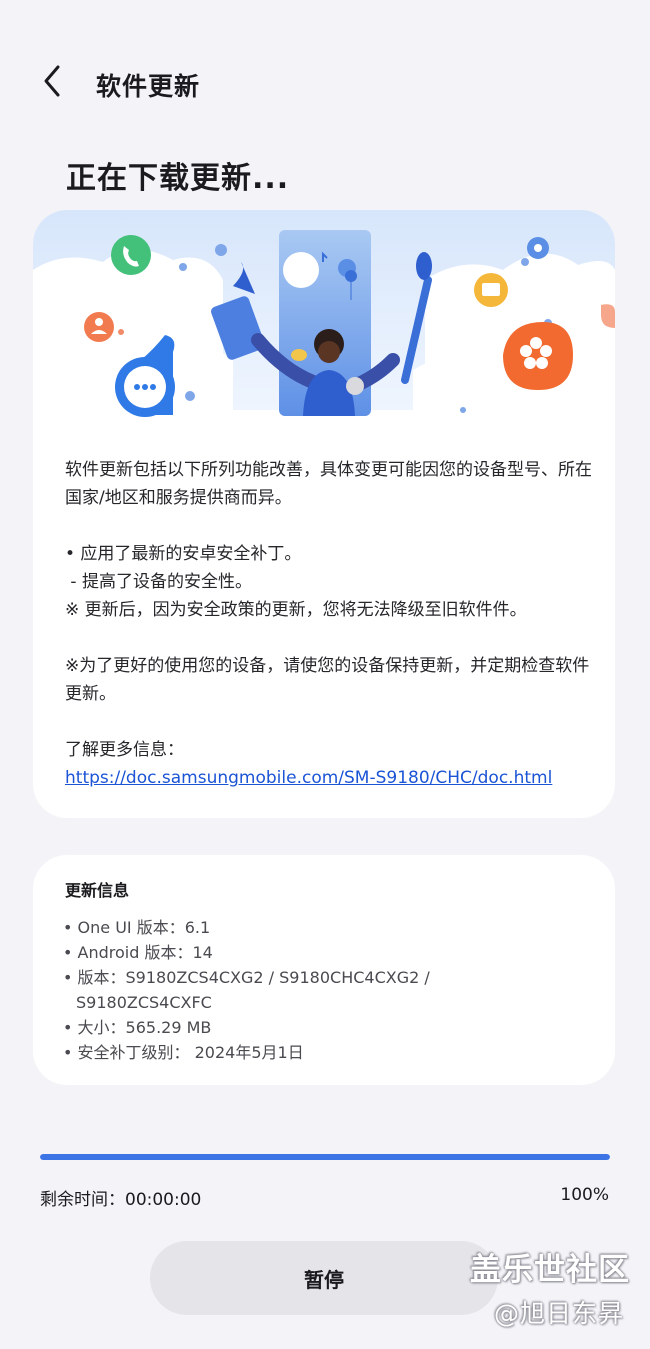  What do you see at coordinates (550, 1270) in the screenshot?
I see `watermark-community: 盖乐世社区` at bounding box center [550, 1270].